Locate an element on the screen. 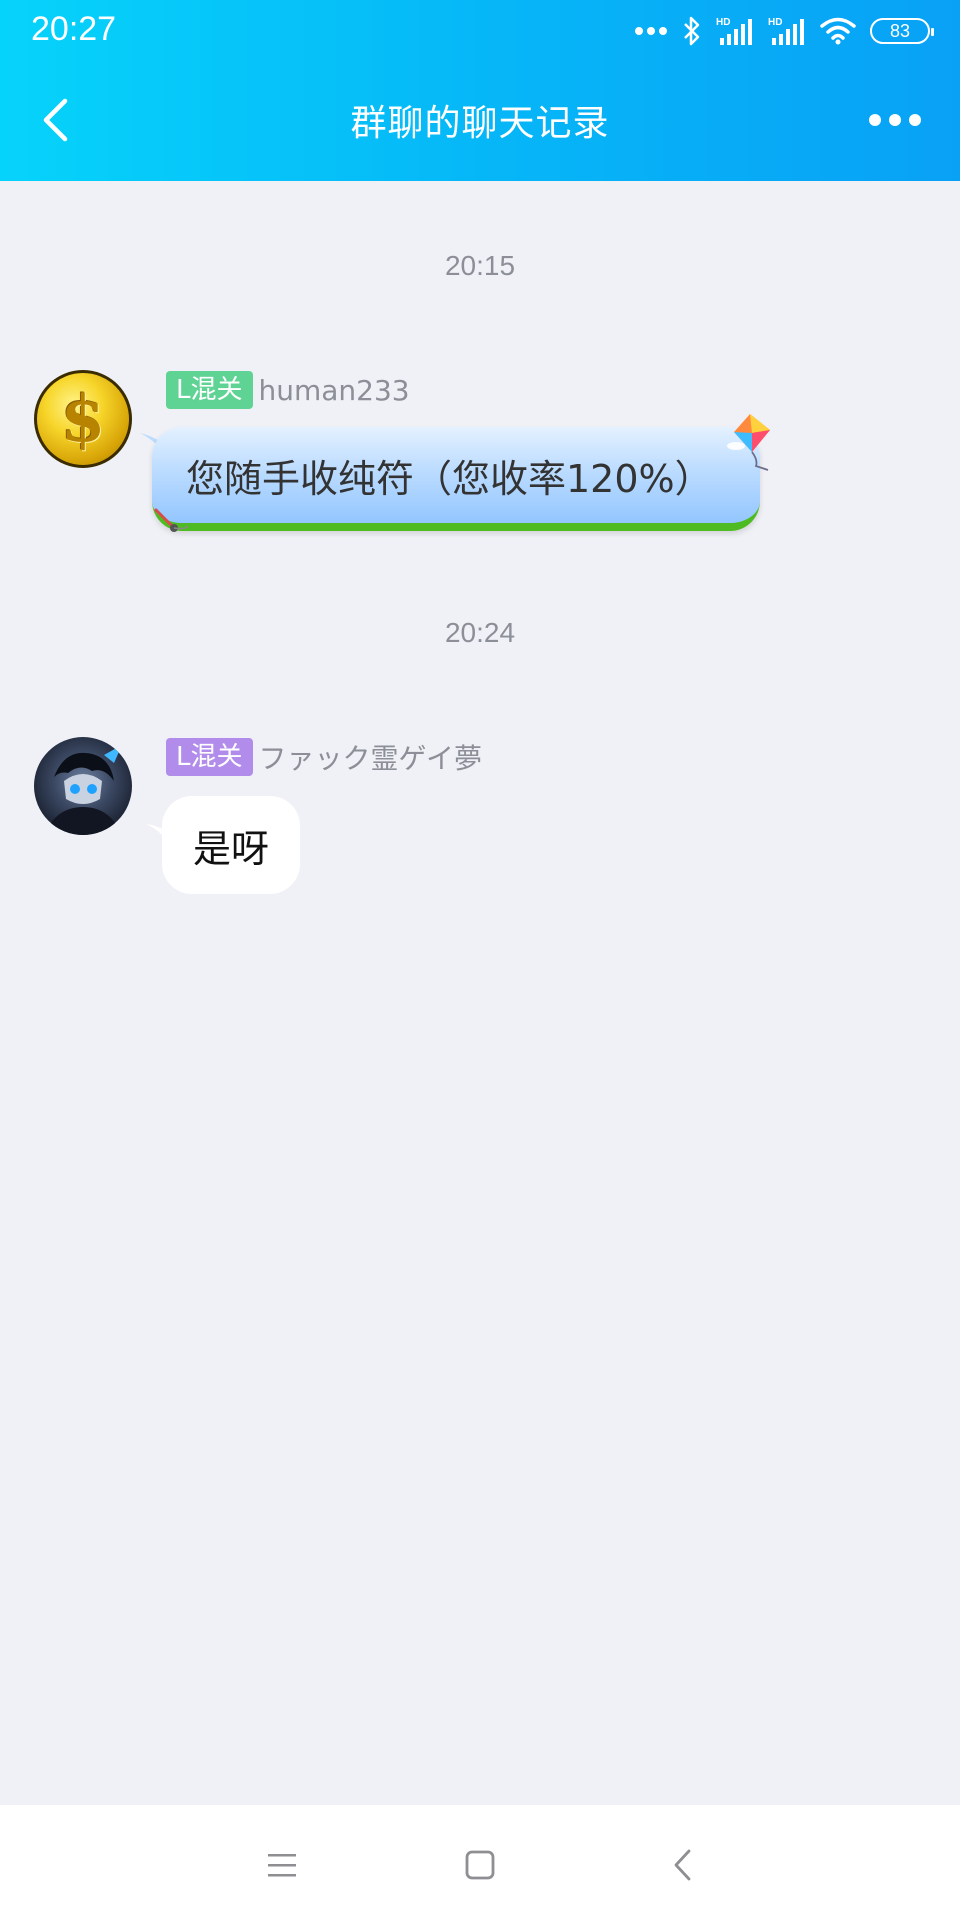 The width and height of the screenshot is (960, 1920). home-square-icon is located at coordinates (480, 1865).